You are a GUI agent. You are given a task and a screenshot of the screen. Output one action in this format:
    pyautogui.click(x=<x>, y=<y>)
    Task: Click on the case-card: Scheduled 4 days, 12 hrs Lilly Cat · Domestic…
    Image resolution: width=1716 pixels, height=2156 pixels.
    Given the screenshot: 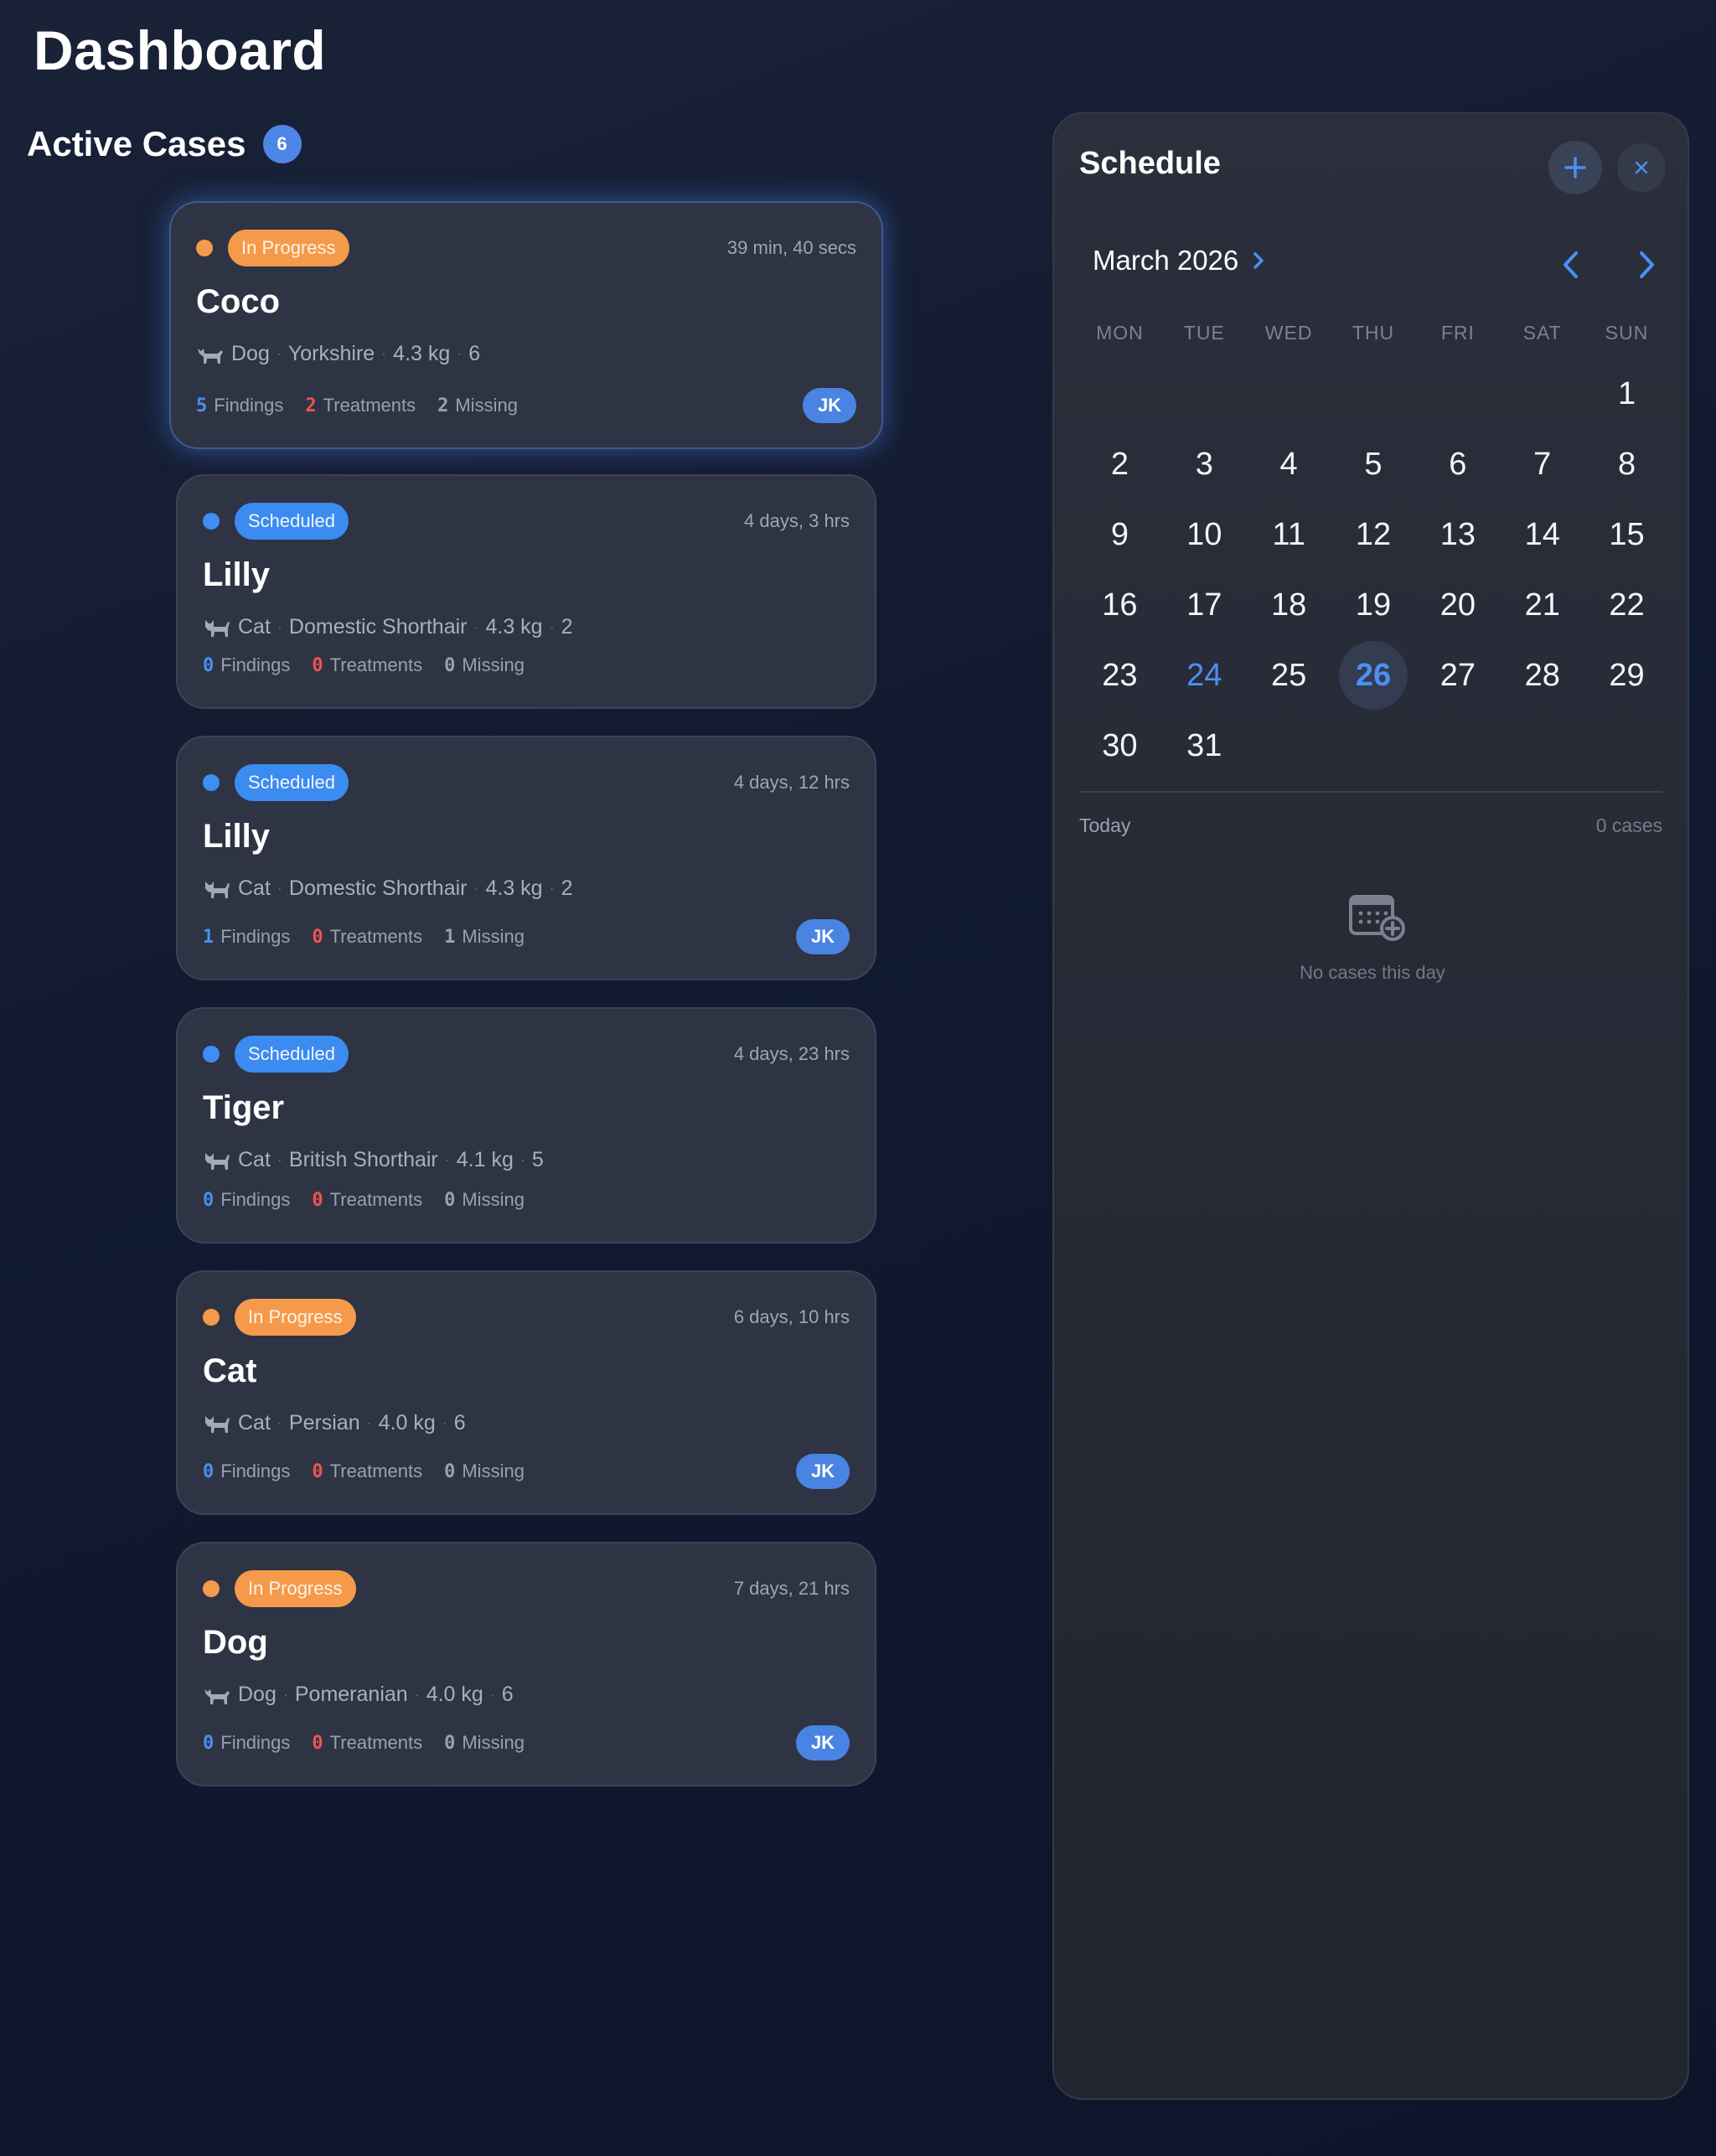 What is the action you would take?
    pyautogui.click(x=526, y=858)
    